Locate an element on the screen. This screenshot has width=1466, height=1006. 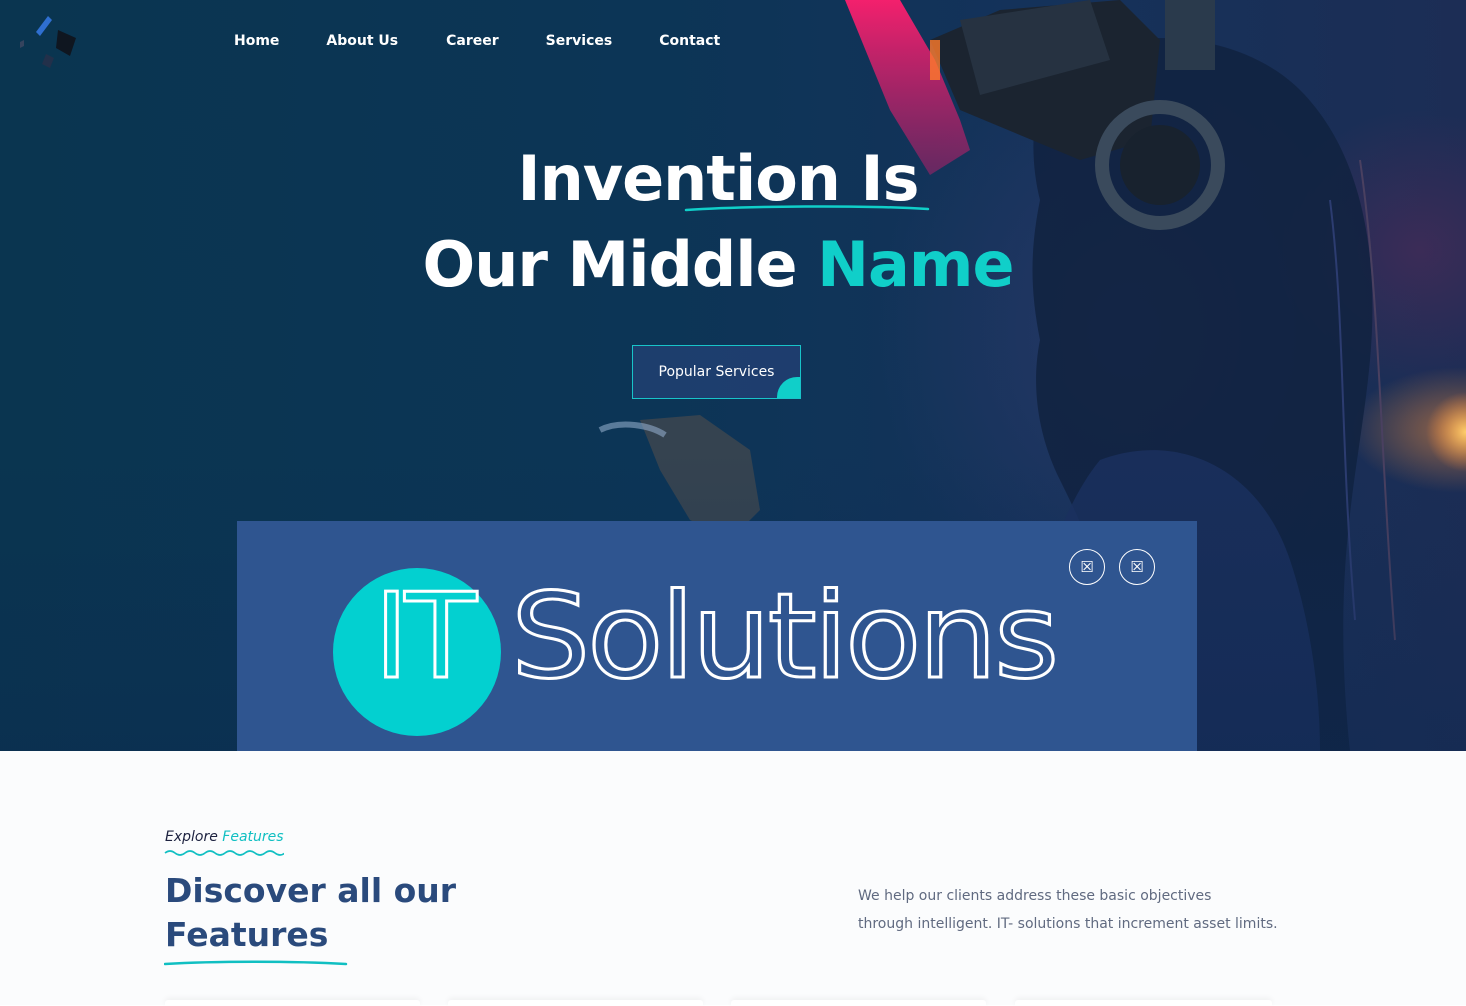
hero-title-line-2: Our Middle Name is located at coordinates (718, 265).